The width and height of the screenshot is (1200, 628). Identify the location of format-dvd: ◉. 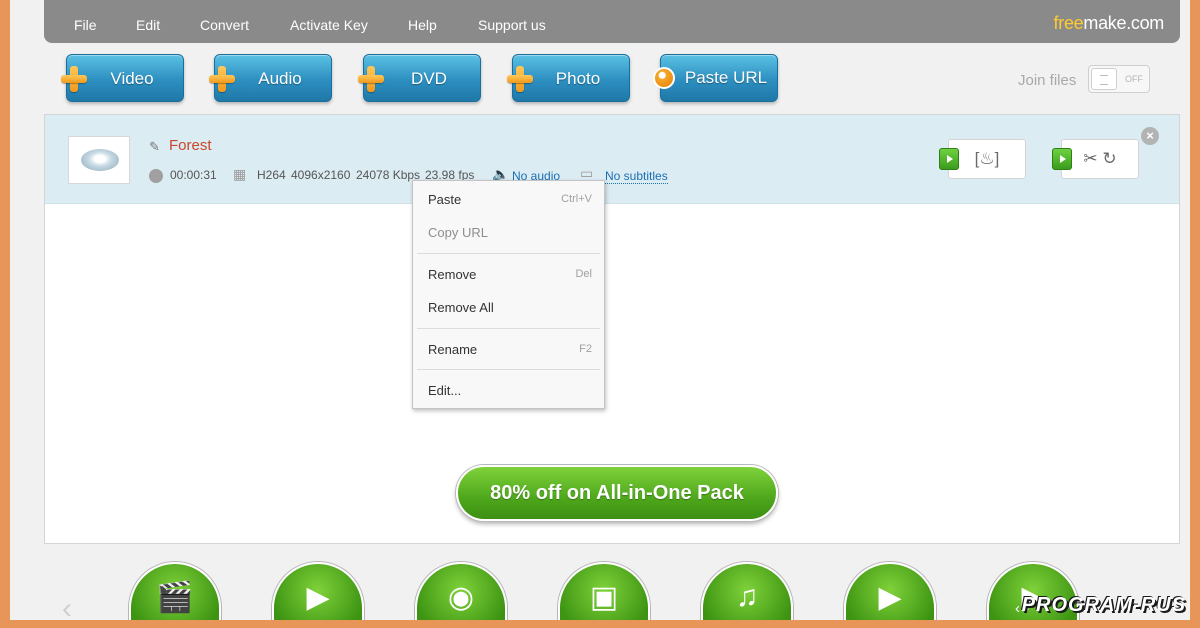
(461, 591).